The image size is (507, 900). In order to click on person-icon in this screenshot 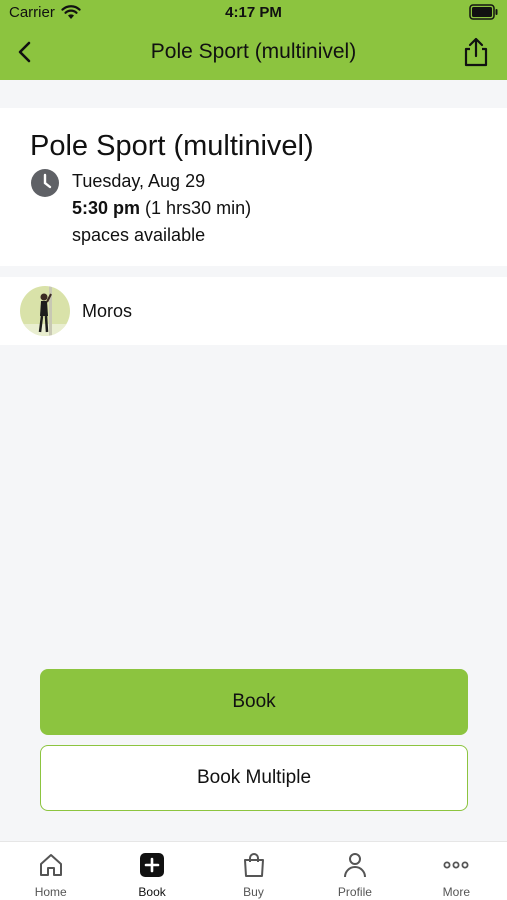, I will do `click(354, 865)`.